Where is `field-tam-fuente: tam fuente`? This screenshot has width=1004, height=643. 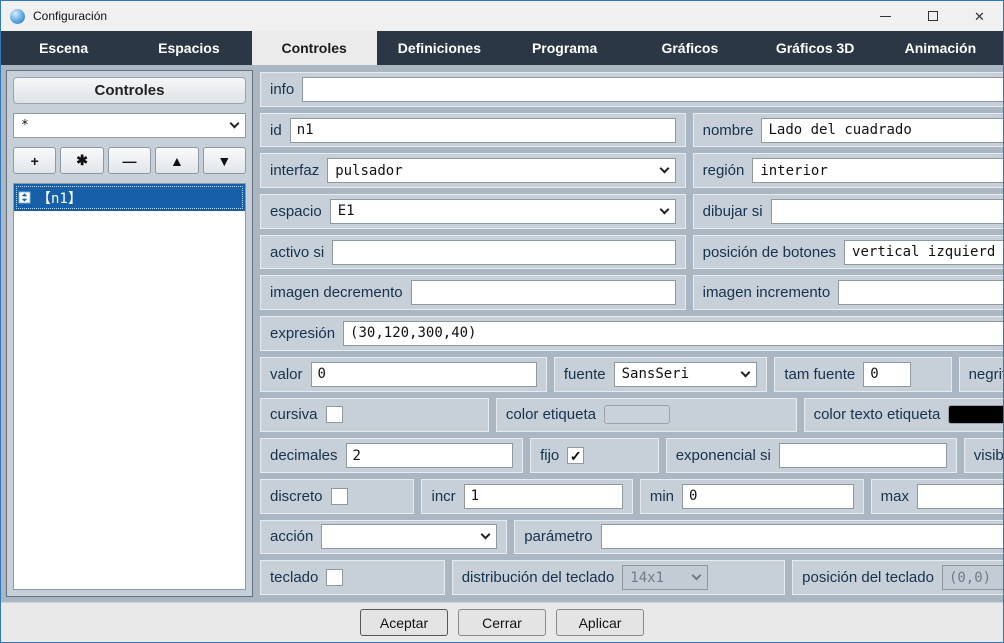
field-tam-fuente: tam fuente is located at coordinates (863, 374).